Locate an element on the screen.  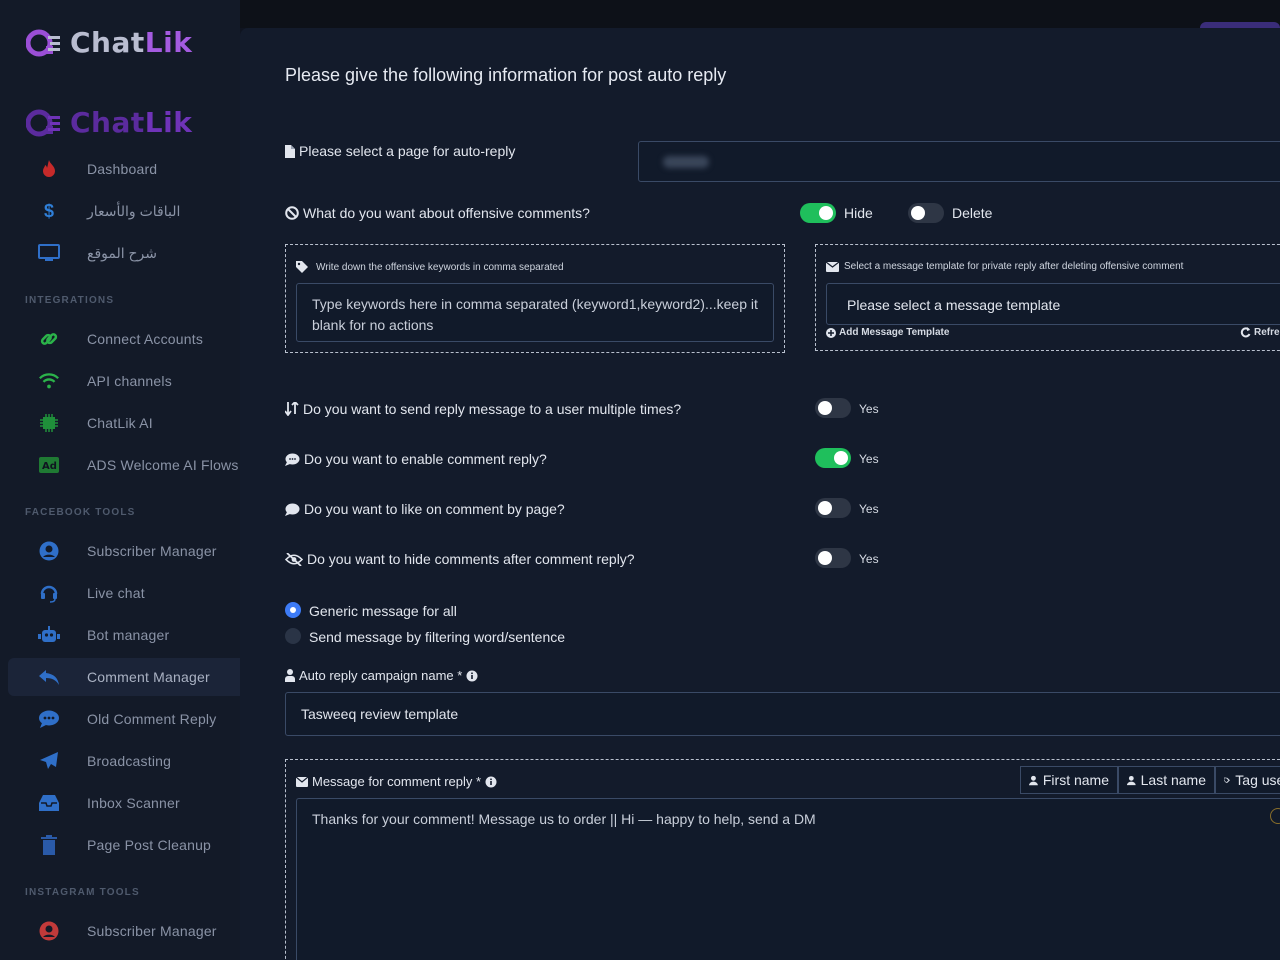
reply-all-icon is located at coordinates (49, 677).